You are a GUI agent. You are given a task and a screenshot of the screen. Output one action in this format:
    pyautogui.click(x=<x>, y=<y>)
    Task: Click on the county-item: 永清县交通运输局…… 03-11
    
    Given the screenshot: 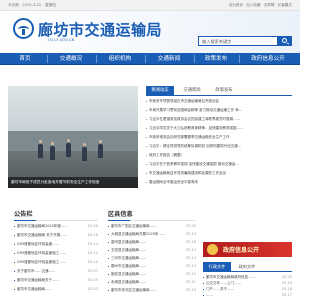 What is the action you would take?
    pyautogui.click(x=152, y=283)
    